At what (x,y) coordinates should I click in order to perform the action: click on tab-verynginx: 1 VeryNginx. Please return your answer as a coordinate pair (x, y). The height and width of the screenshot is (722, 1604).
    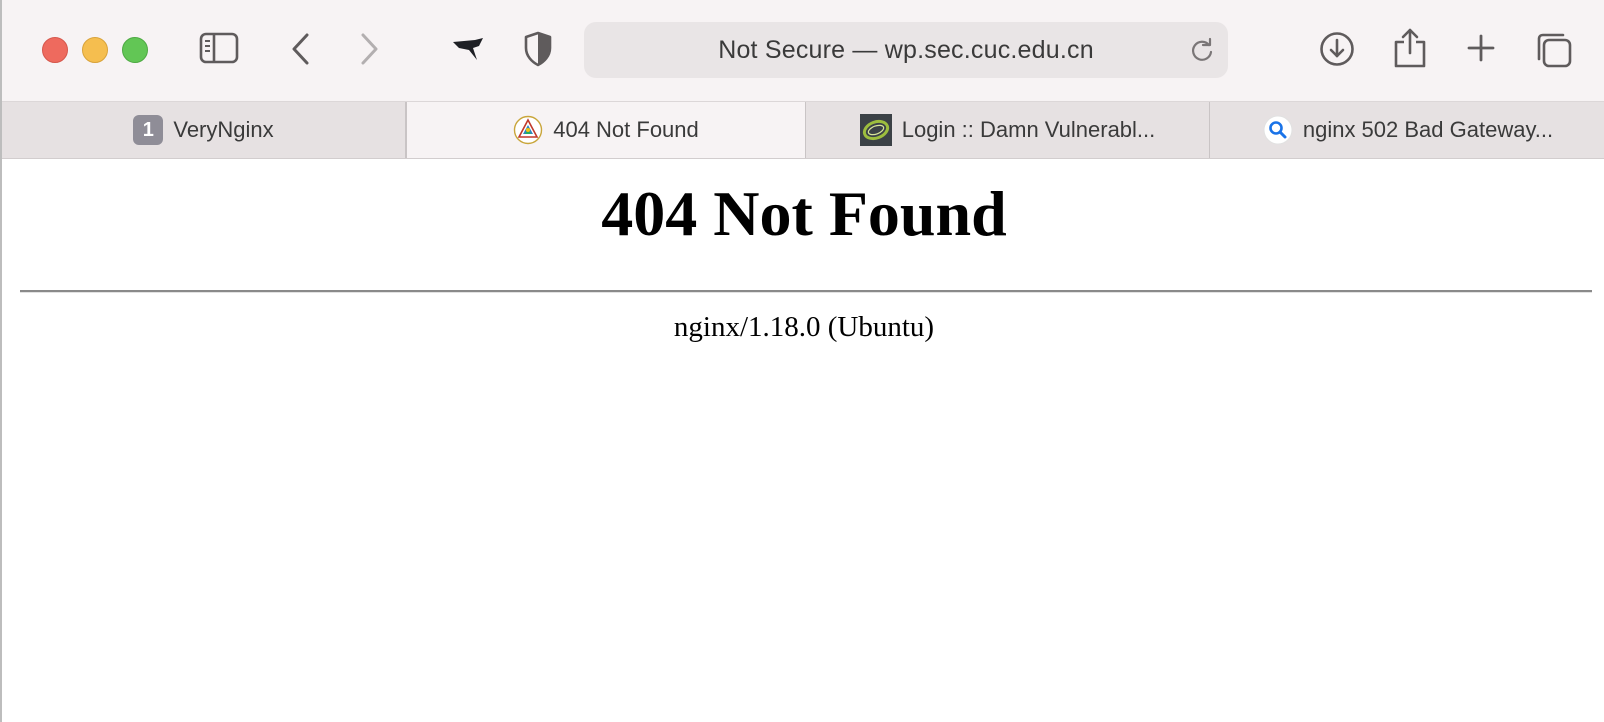
    Looking at the image, I should click on (204, 130).